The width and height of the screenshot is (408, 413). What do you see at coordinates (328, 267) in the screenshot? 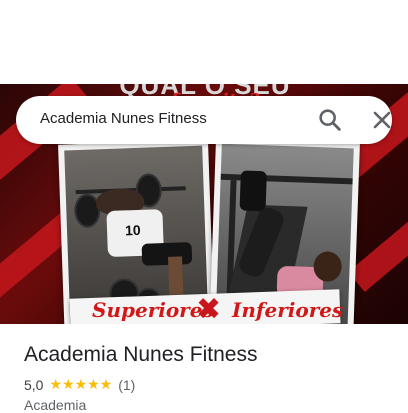
I see `athlete-head` at bounding box center [328, 267].